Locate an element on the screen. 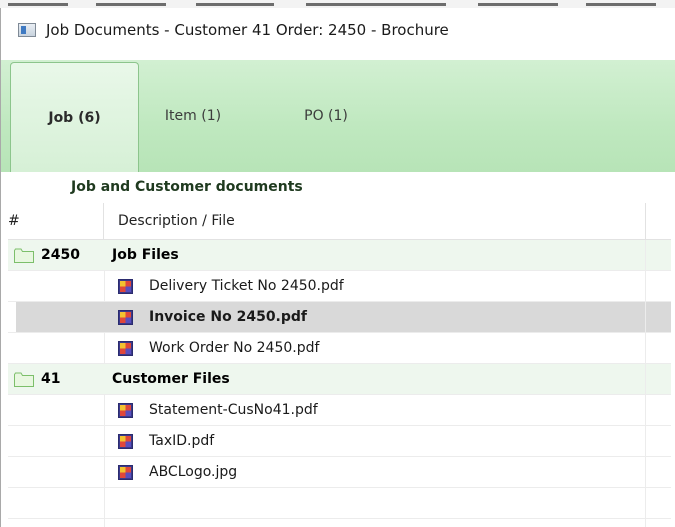  file-name: Delivery Ticket No 2450.pdf is located at coordinates (246, 286).